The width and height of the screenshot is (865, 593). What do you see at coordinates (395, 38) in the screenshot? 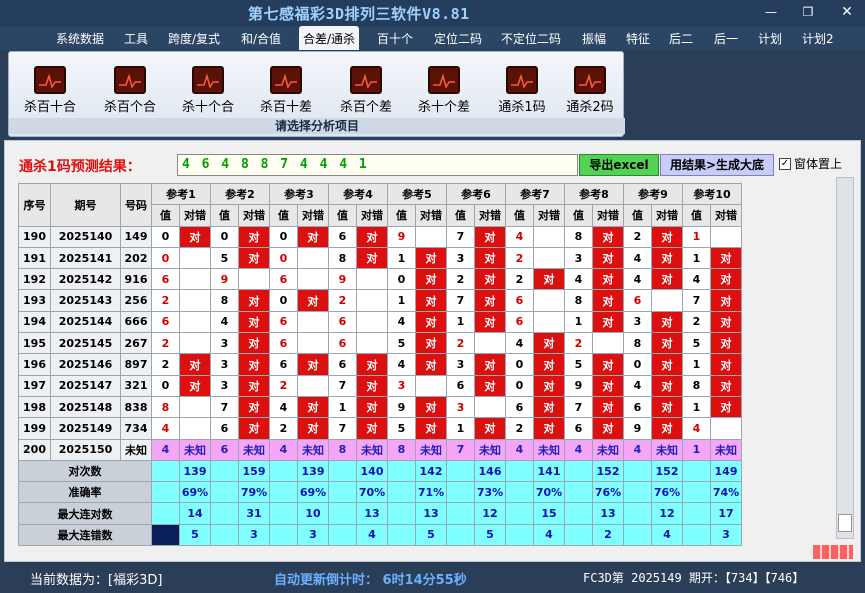
I see `menu-item: 百十个` at bounding box center [395, 38].